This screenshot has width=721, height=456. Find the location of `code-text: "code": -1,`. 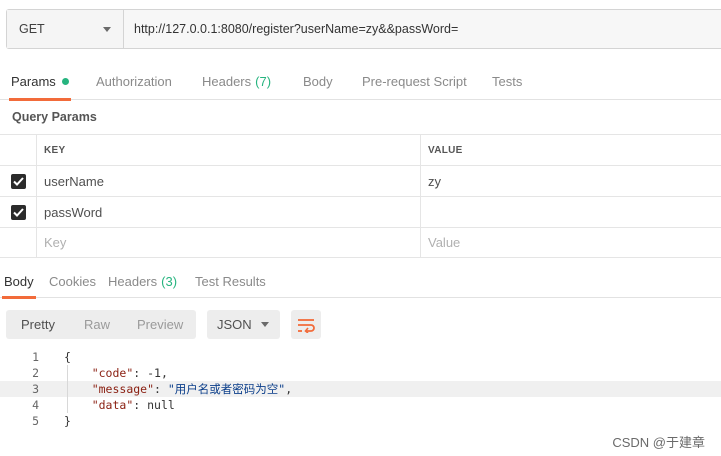

code-text: "code": -1, is located at coordinates (129, 373).